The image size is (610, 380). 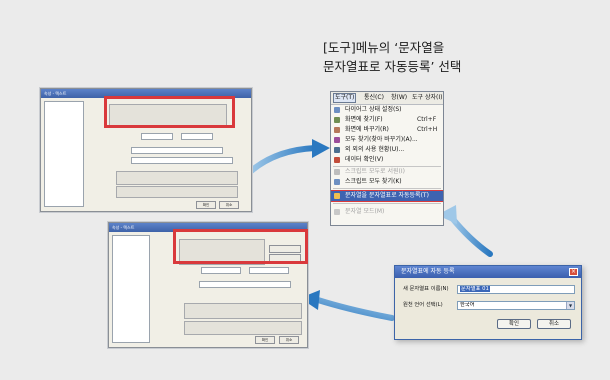 What do you see at coordinates (265, 340) in the screenshot?
I see `ok-button-bottom: 확인` at bounding box center [265, 340].